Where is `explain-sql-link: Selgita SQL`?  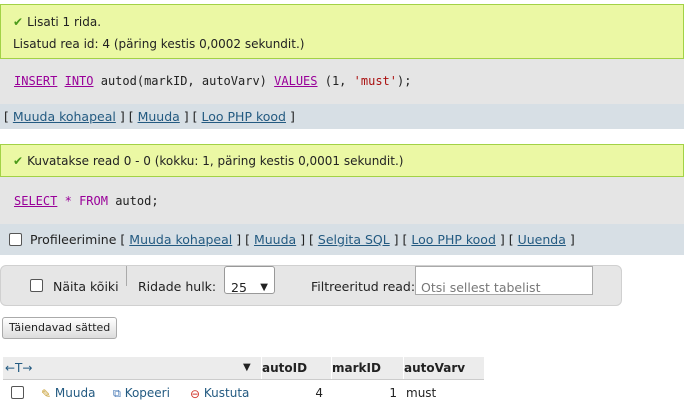
explain-sql-link: Selgita SQL is located at coordinates (354, 239).